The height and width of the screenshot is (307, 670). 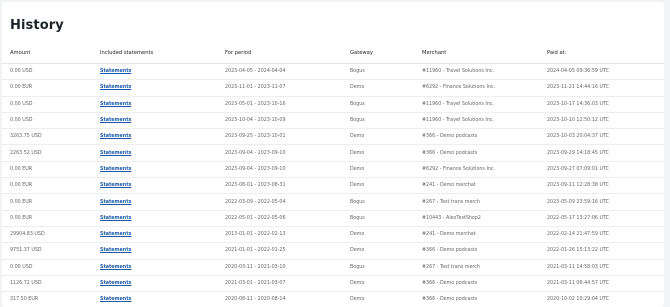 I want to click on header-for-period: For period, so click(x=279, y=53).